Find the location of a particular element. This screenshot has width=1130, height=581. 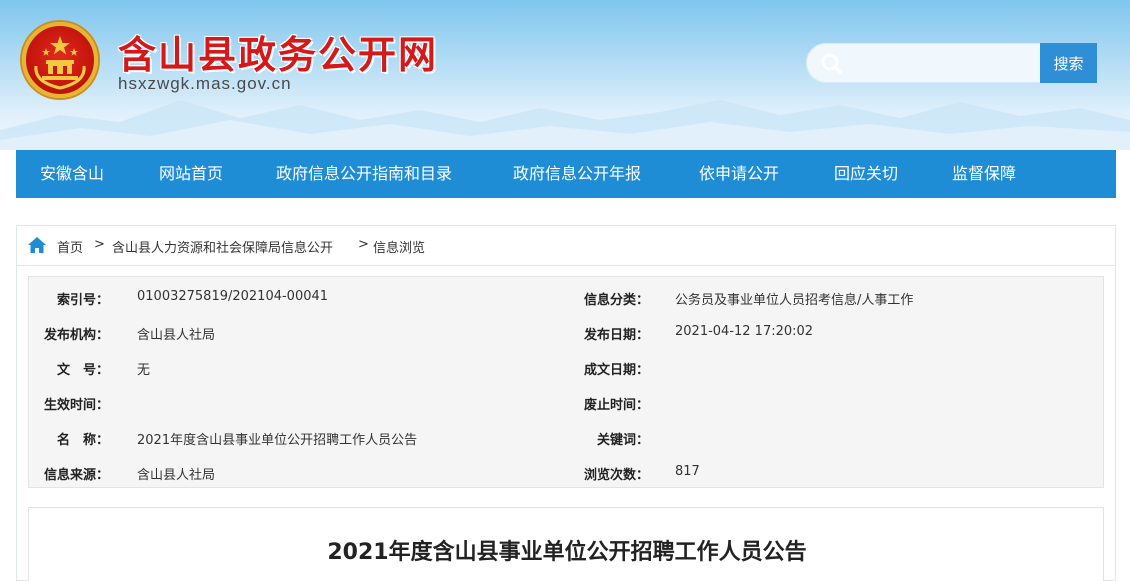

search-input is located at coordinates (946, 63).